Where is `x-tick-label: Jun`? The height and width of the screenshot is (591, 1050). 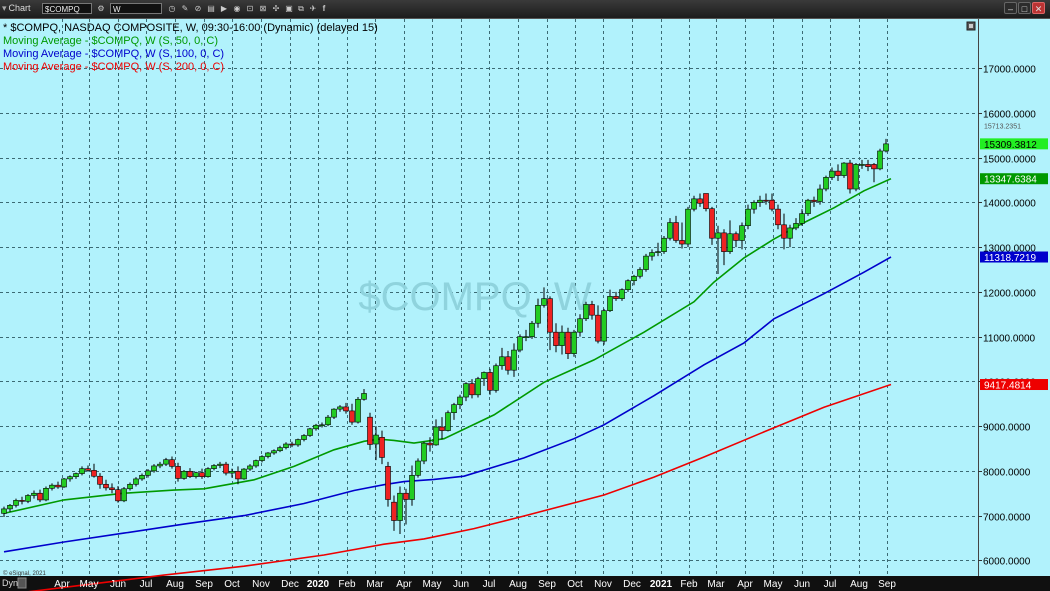
x-tick-label: Jun is located at coordinates (461, 584).